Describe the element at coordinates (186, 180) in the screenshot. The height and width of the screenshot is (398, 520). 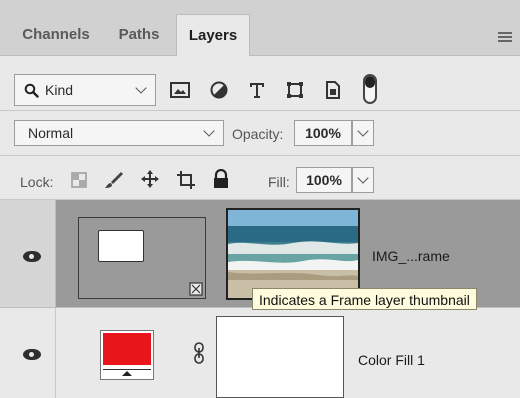
I see `lock-artboard-nesting-icon` at that location.